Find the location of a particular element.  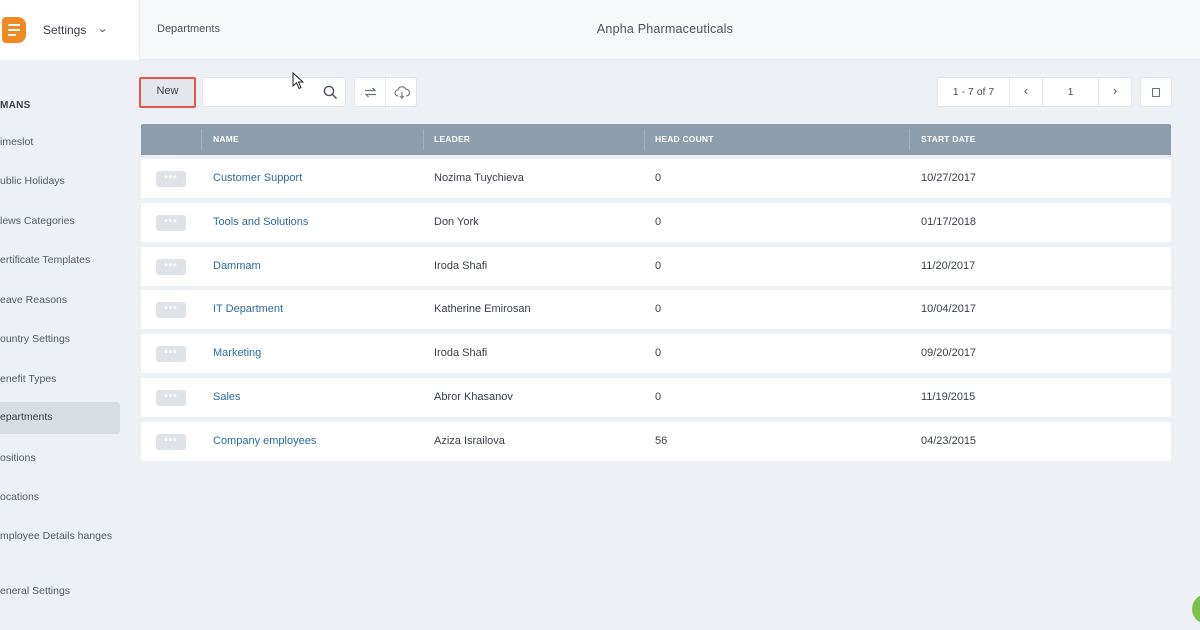

sidebar-item-benefit-types: enefit Types is located at coordinates (60, 380).